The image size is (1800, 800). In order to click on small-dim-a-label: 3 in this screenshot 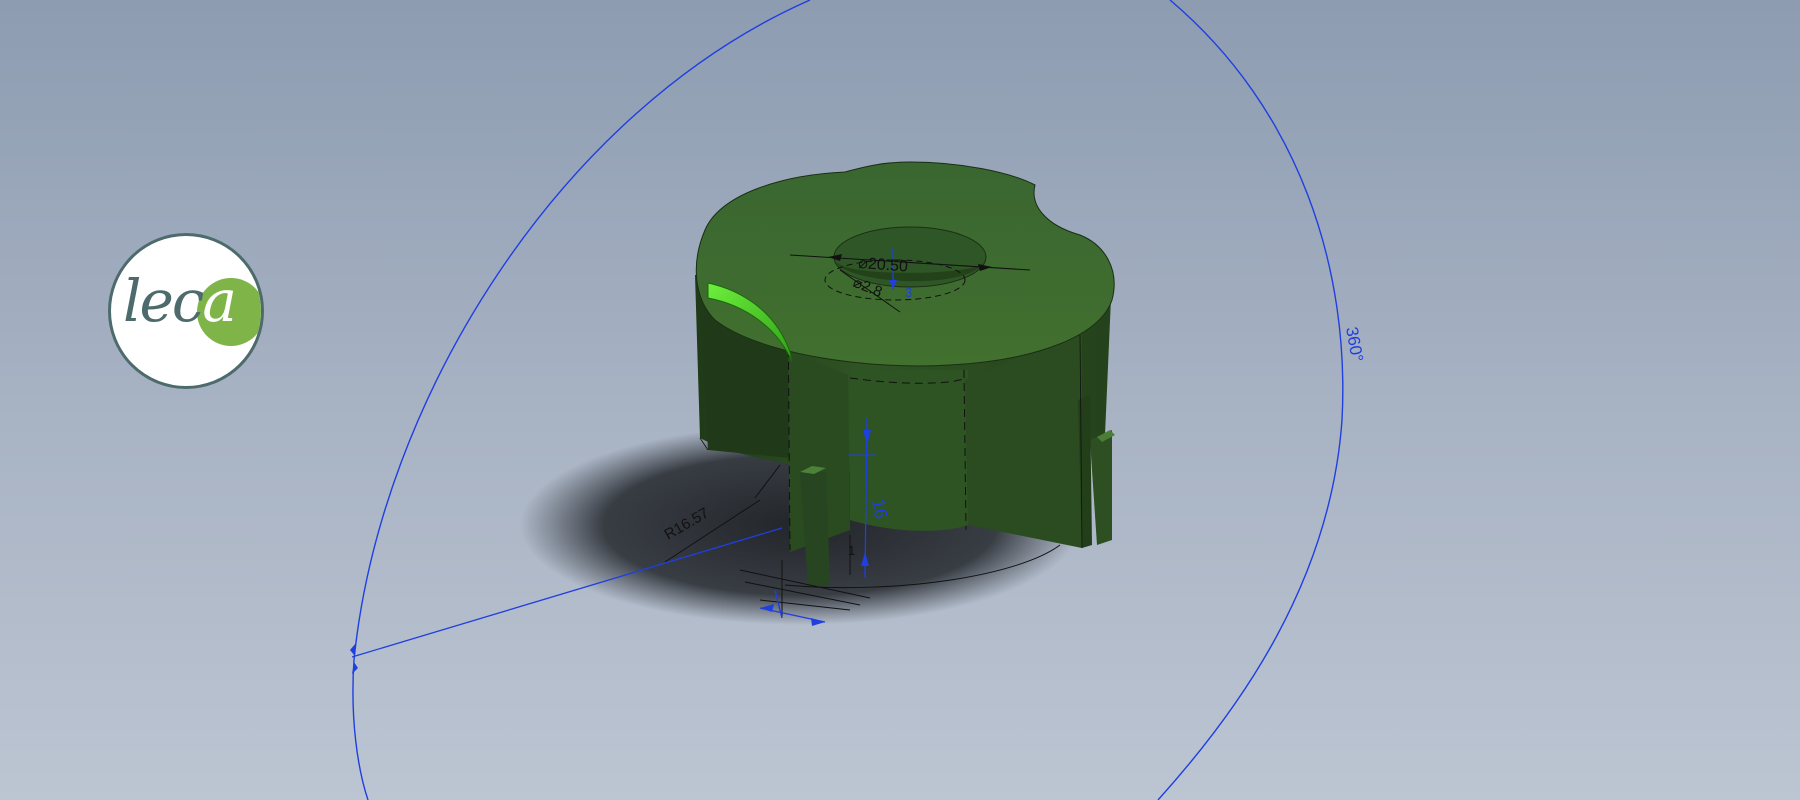, I will do `click(908, 292)`.